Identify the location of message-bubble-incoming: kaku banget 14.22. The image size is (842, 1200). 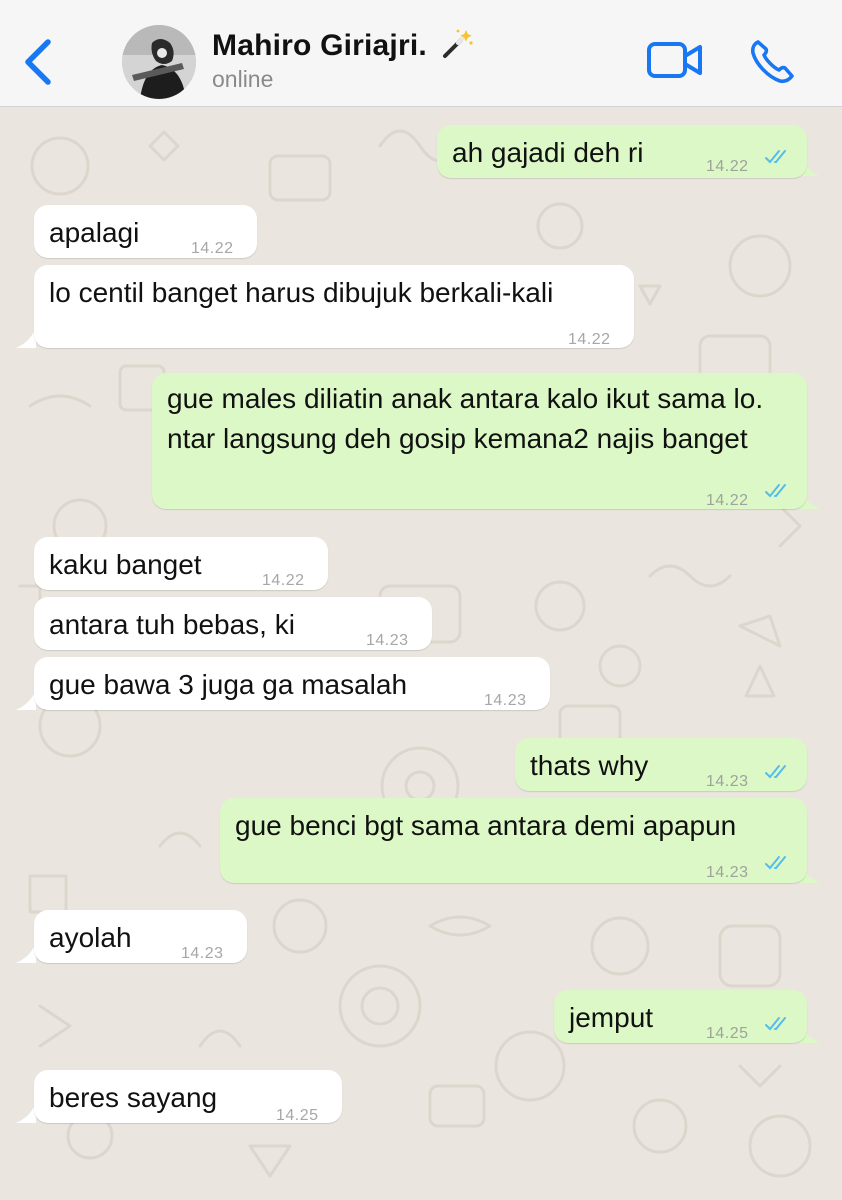
(181, 563).